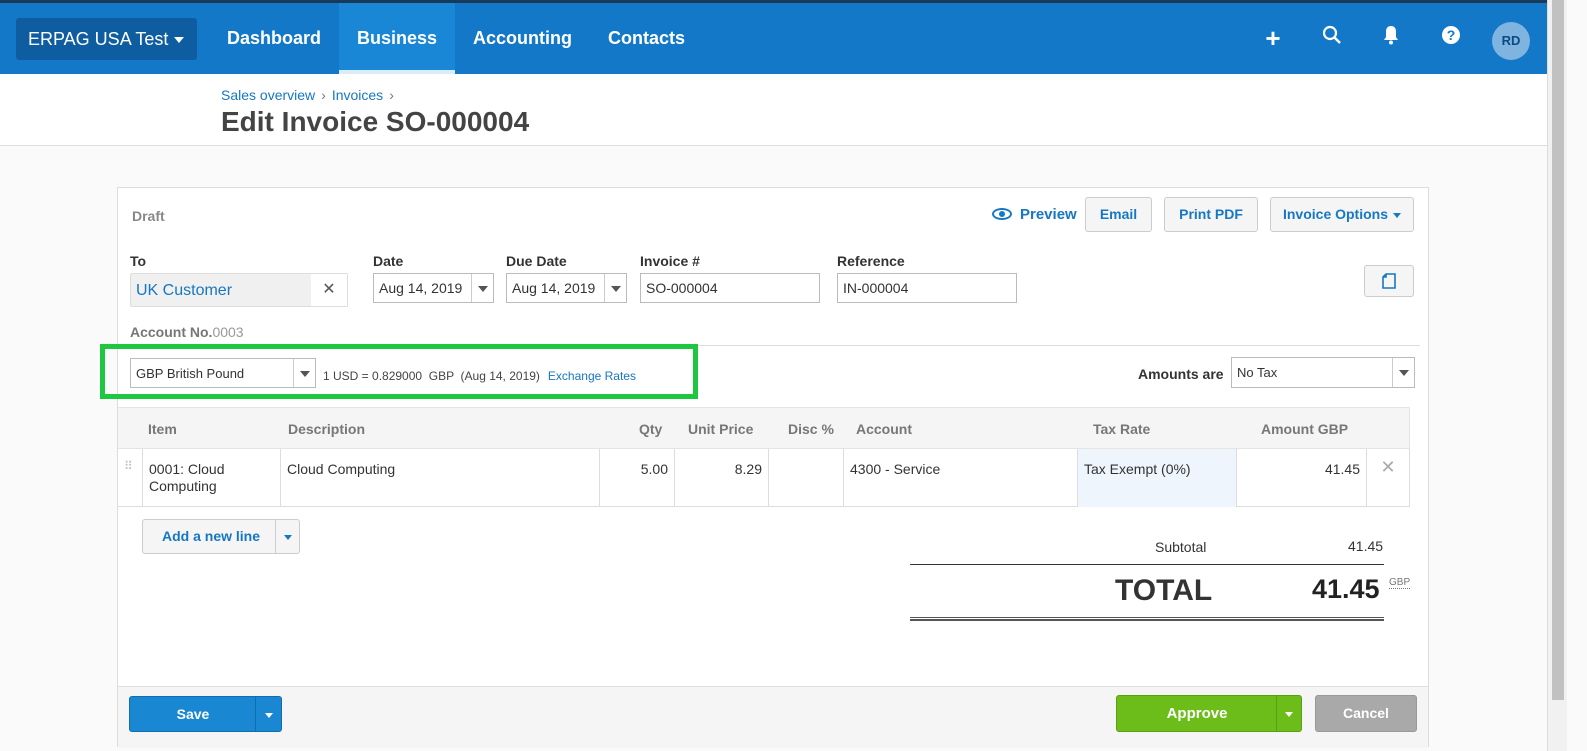  I want to click on due-date-field: Aug 14, 2019, so click(566, 288).